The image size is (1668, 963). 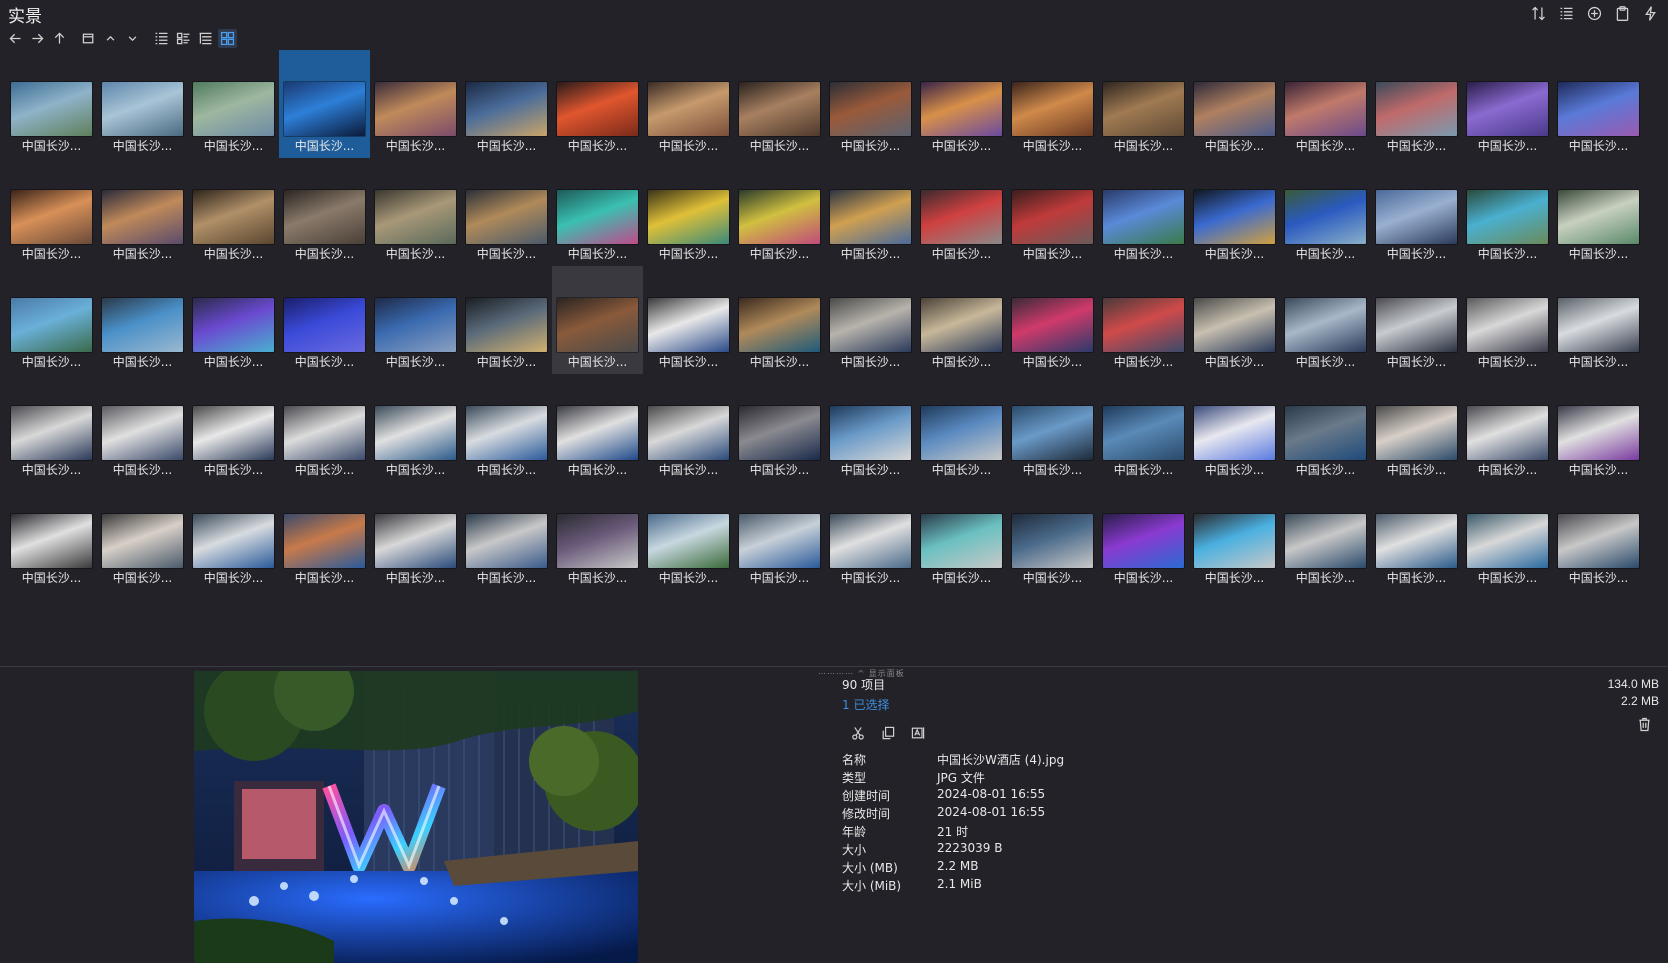 What do you see at coordinates (161, 38) in the screenshot?
I see `list-icon` at bounding box center [161, 38].